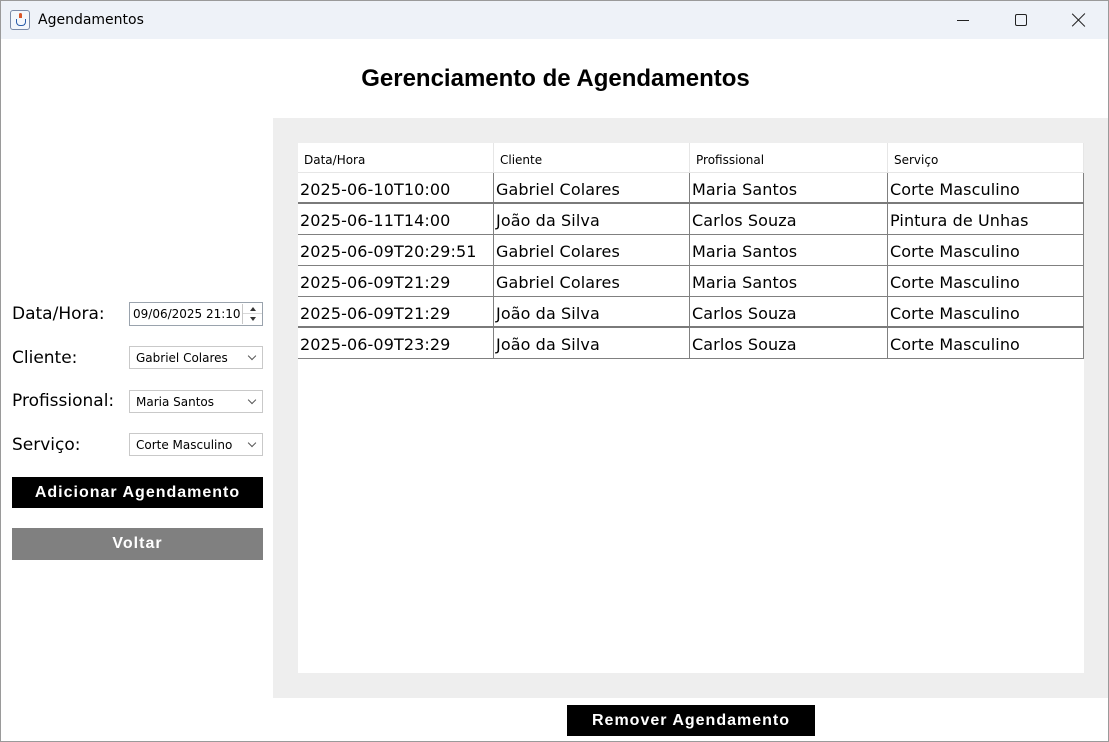  I want to click on remove-appointment-button: Remover Agendamento, so click(691, 720).